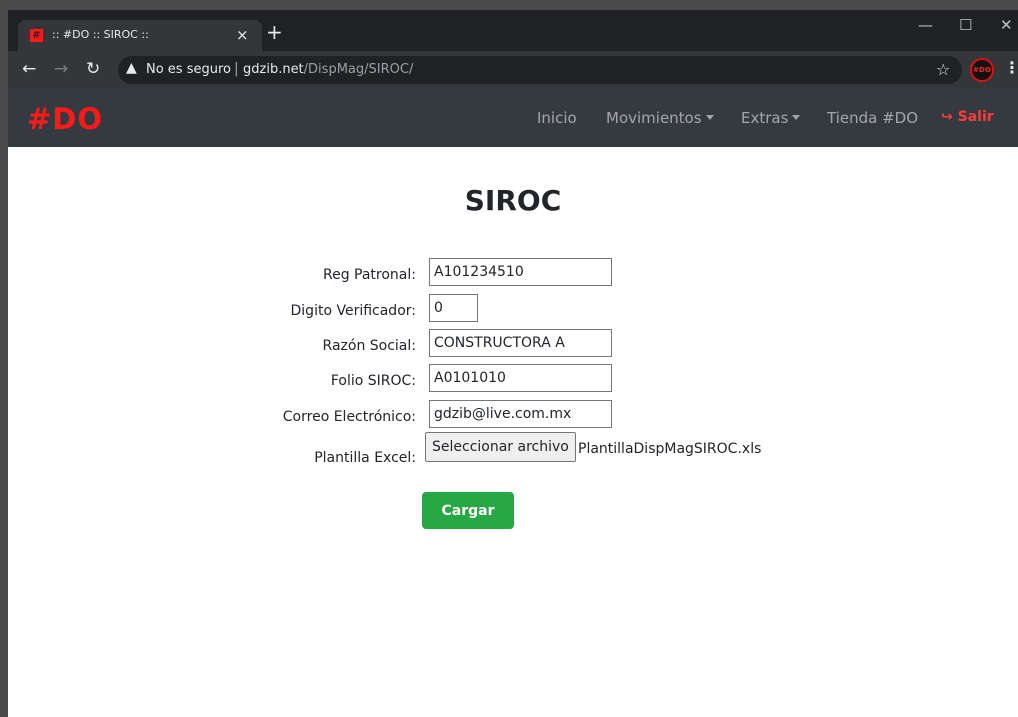 The image size is (1018, 717). I want to click on page-title: SIROC, so click(513, 200).